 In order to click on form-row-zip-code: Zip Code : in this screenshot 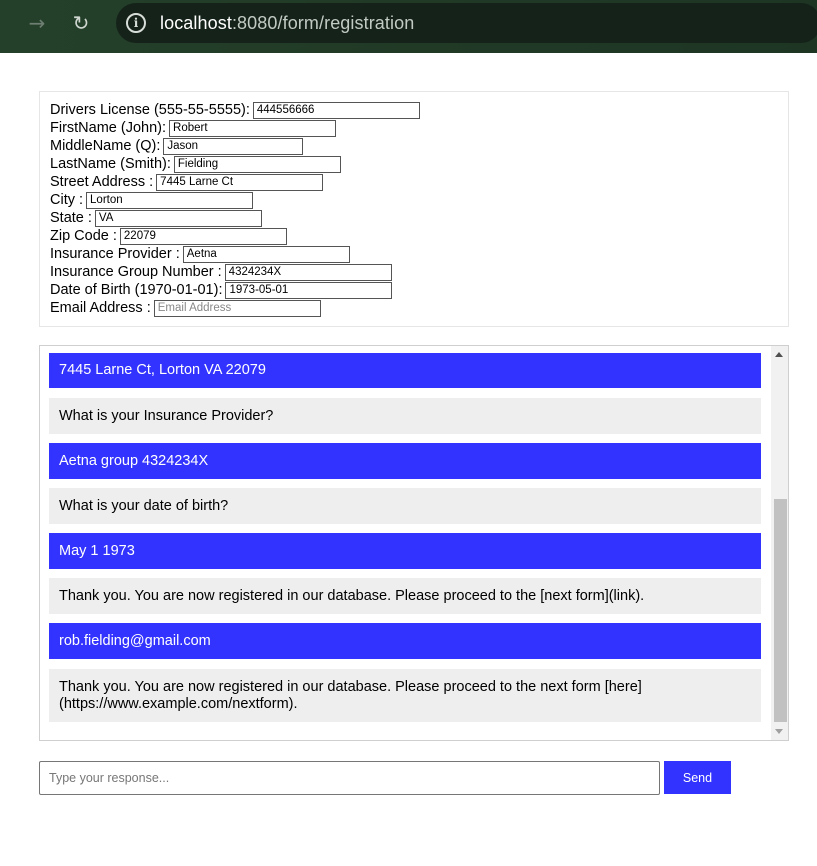, I will do `click(414, 236)`.